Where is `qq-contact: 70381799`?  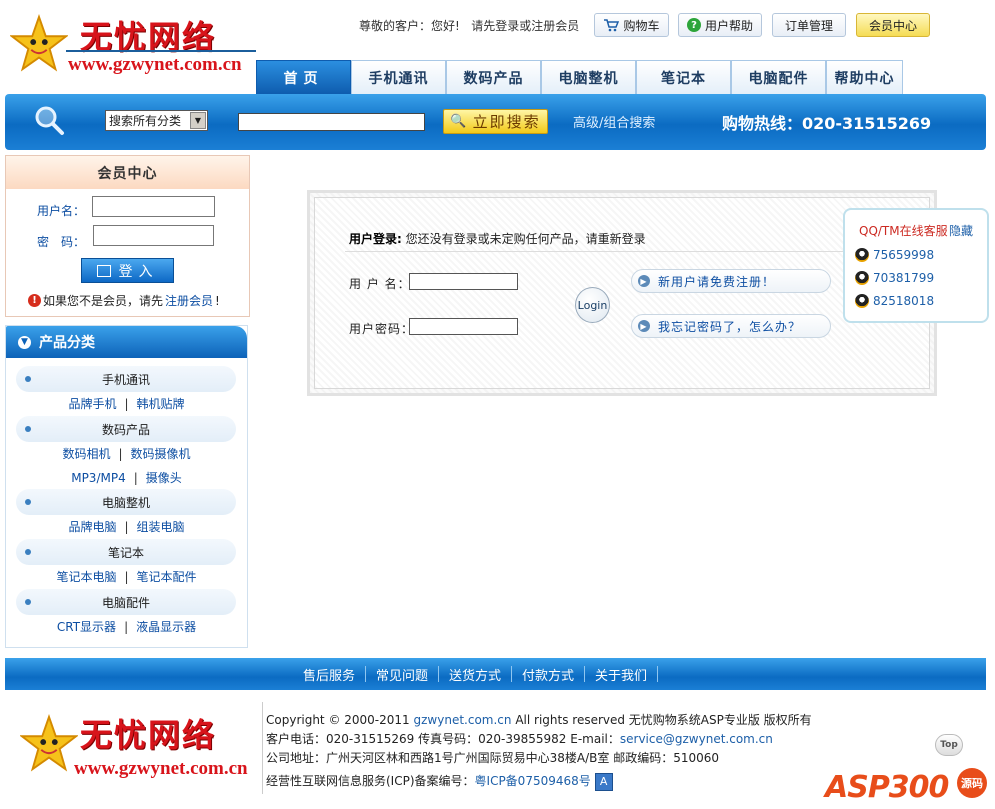
qq-contact: 70381799 is located at coordinates (894, 278).